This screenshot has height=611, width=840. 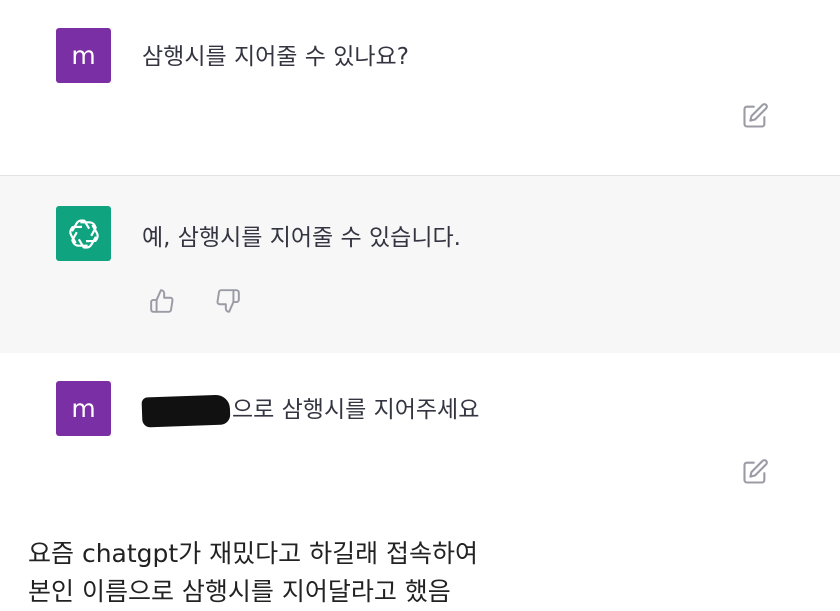 What do you see at coordinates (239, 591) in the screenshot?
I see `caption-line-2: 본인 이름으로 삼행시를 지어달라고 했음` at bounding box center [239, 591].